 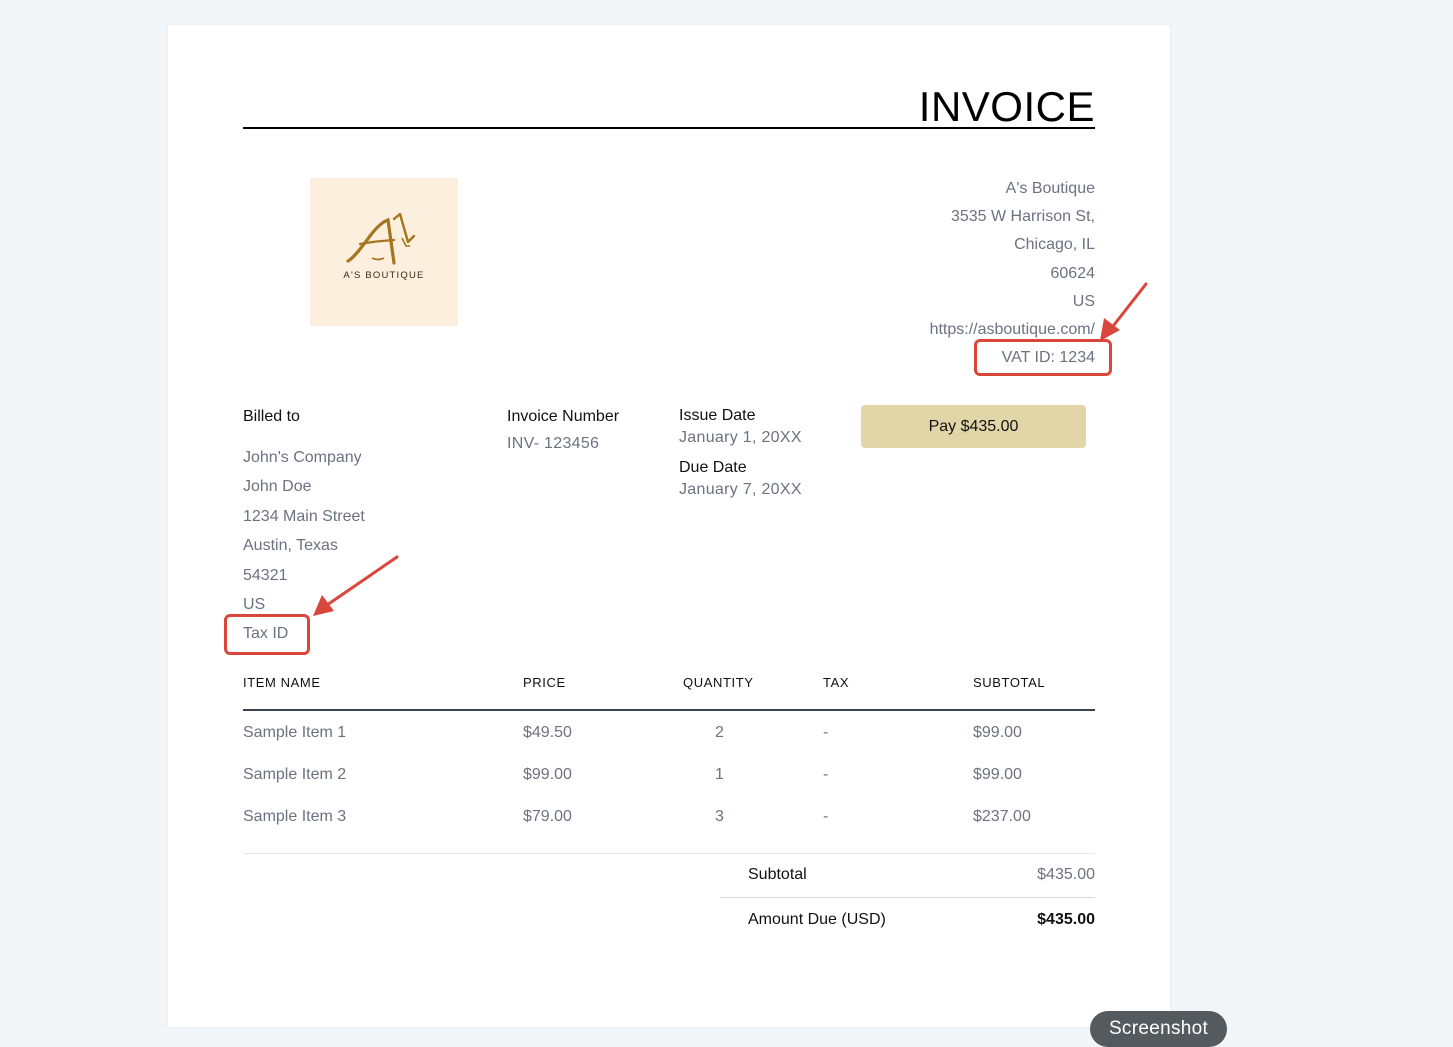 I want to click on column-header-quantity: QUANTITY, so click(x=718, y=682).